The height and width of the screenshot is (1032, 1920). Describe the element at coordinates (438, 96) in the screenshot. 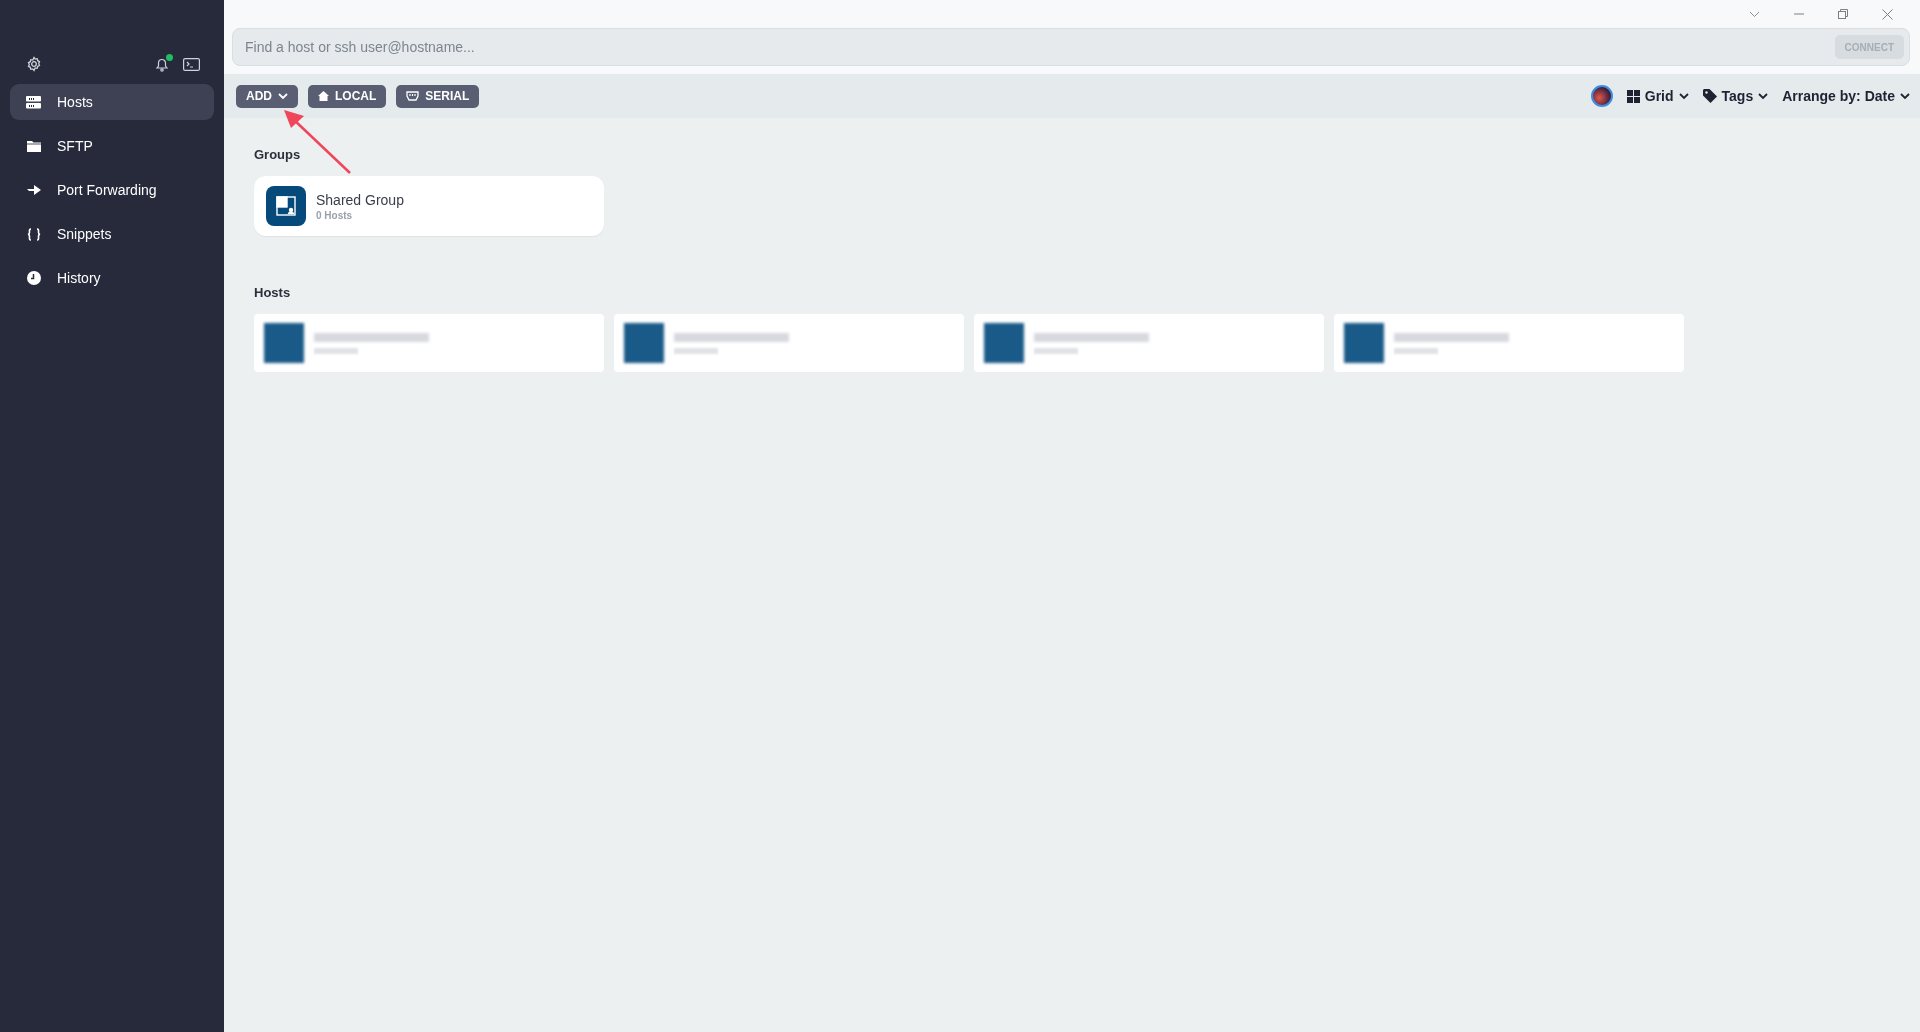

I see `serial-button: SERIAL` at that location.